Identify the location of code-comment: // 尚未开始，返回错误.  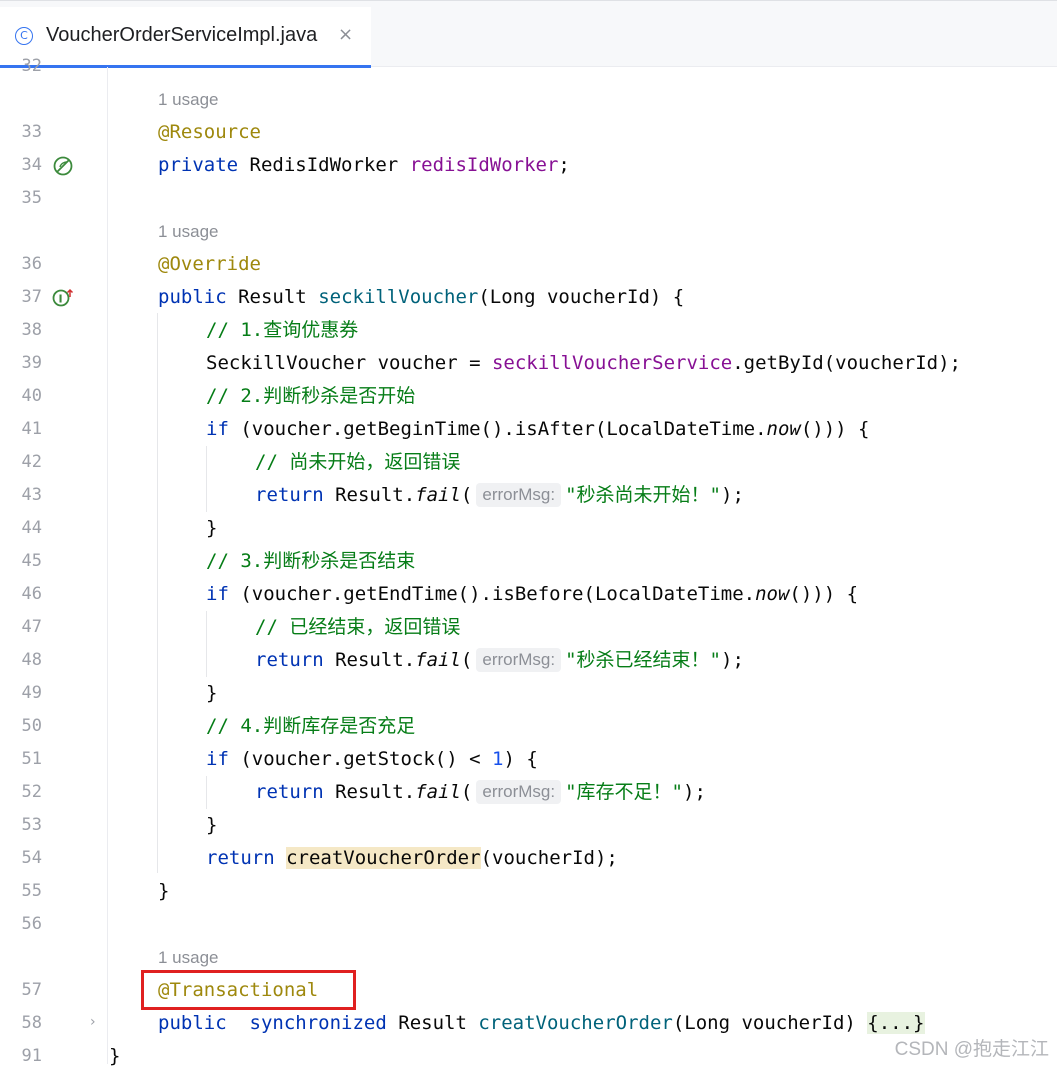
(358, 462).